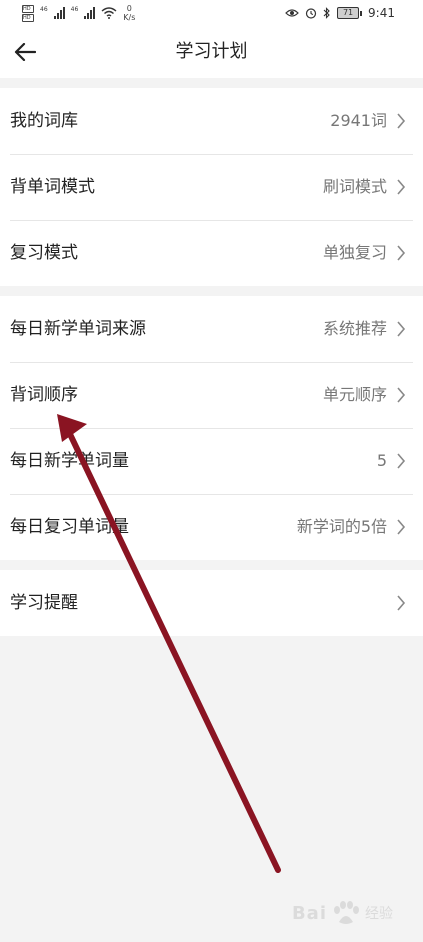 The width and height of the screenshot is (423, 942). Describe the element at coordinates (129, 17) in the screenshot. I see `network-speed-unit: K/s` at that location.